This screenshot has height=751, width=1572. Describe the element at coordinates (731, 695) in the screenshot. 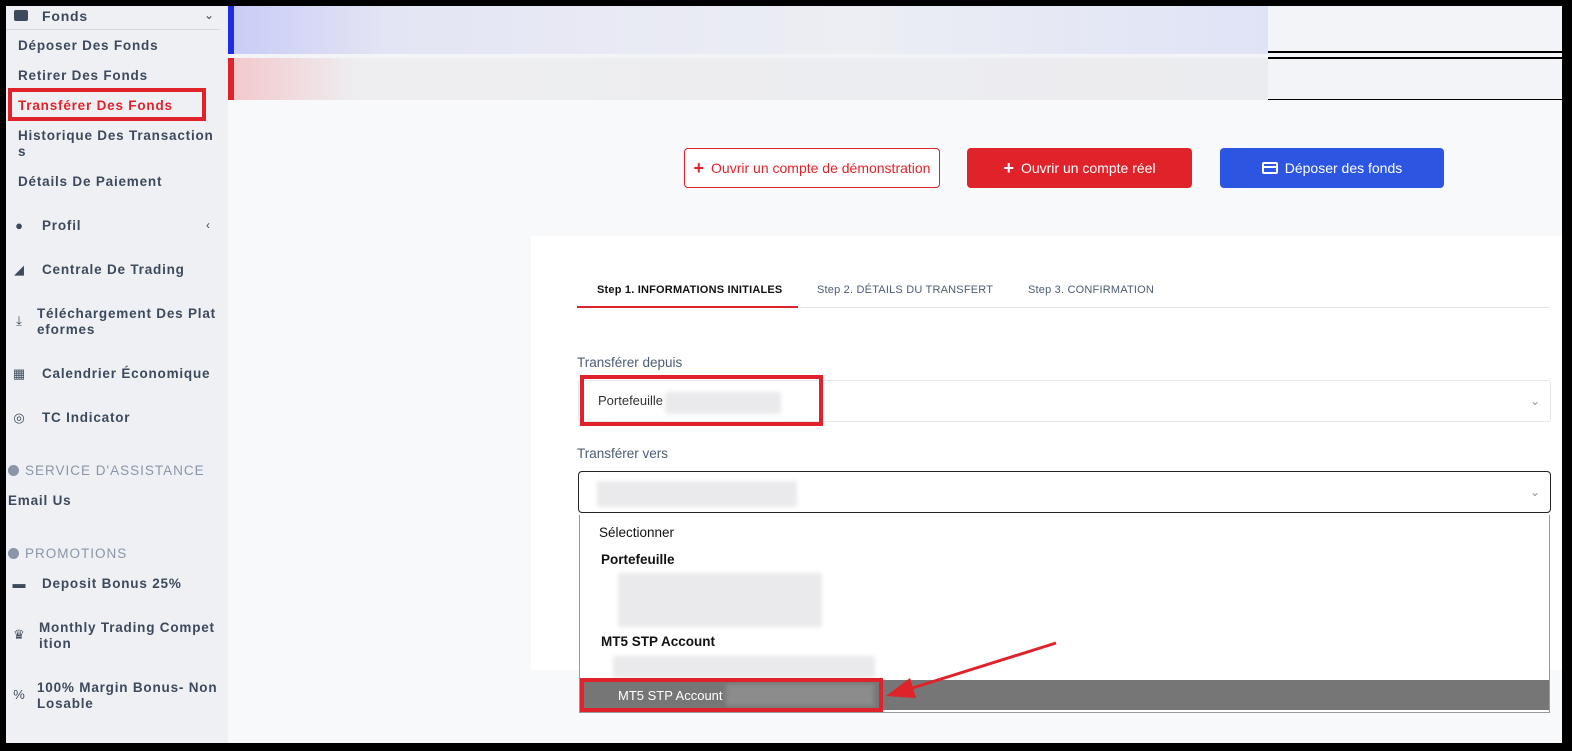

I see `highlight-box-option` at that location.